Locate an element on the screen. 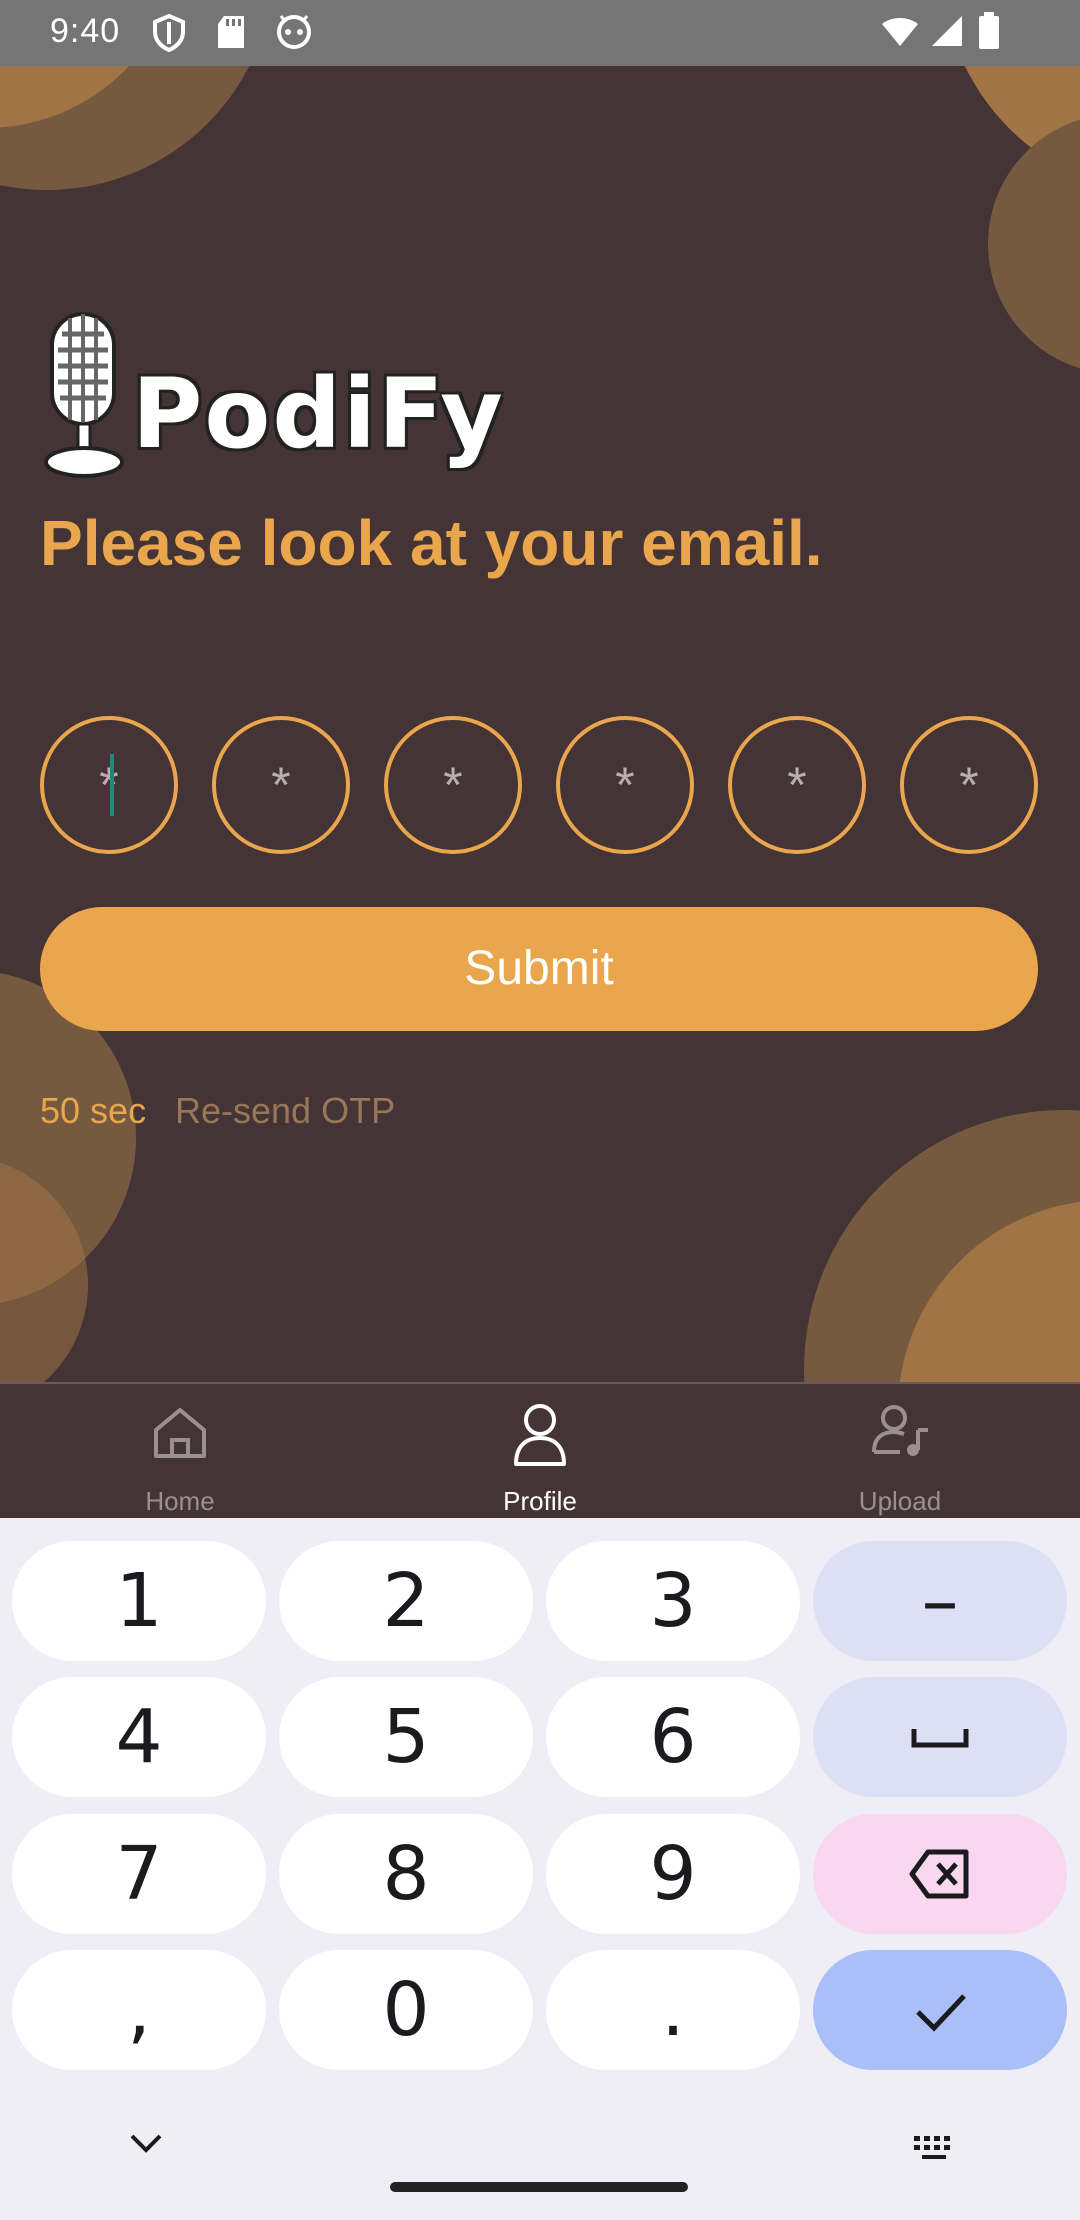 The width and height of the screenshot is (1080, 2220). nav-item-profile: Profile is located at coordinates (540, 1452).